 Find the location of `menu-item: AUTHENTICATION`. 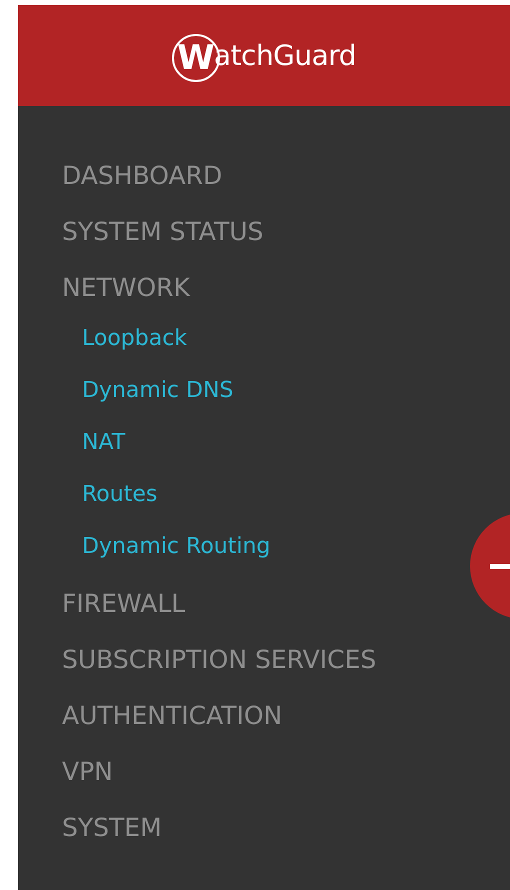

menu-item: AUTHENTICATION is located at coordinates (172, 726).